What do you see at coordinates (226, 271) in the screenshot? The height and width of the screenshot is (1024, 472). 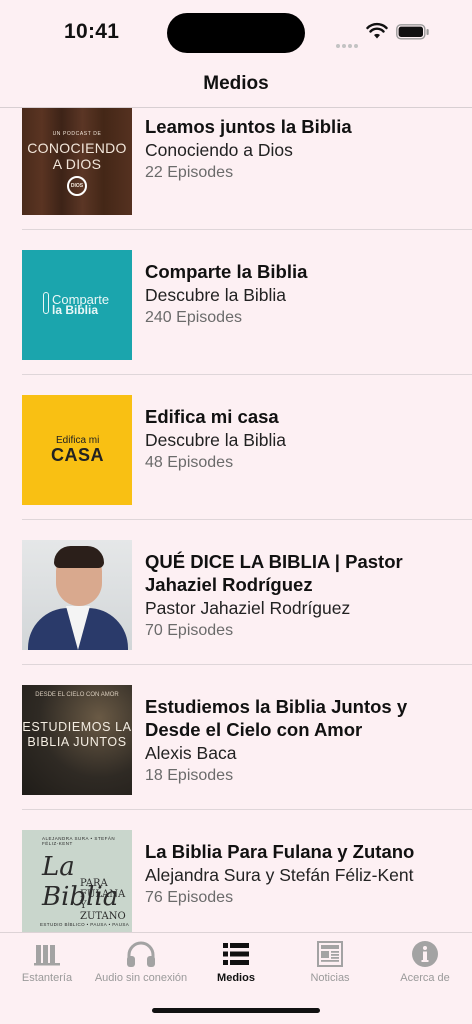 I see `podcast-title: Comparte la Biblia` at bounding box center [226, 271].